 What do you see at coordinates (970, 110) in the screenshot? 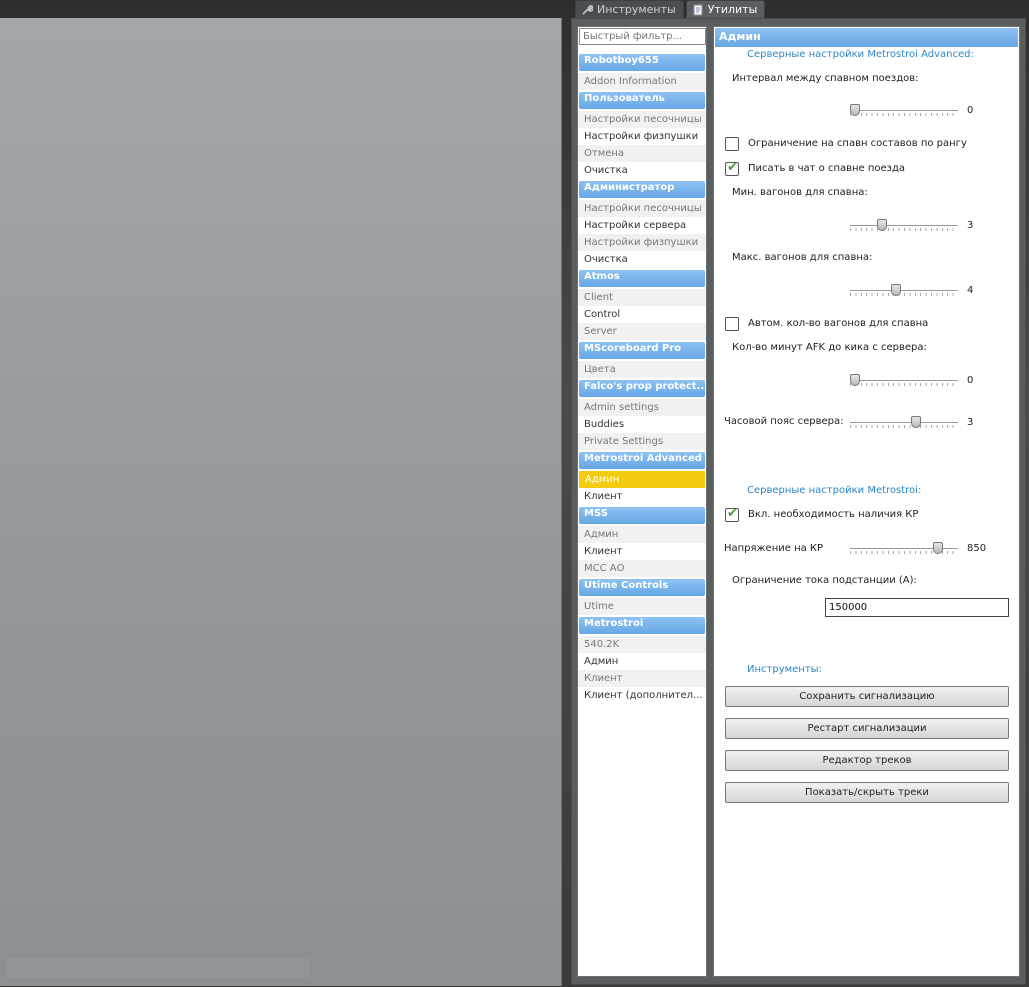
I see `spawn-interval-value: 0` at bounding box center [970, 110].